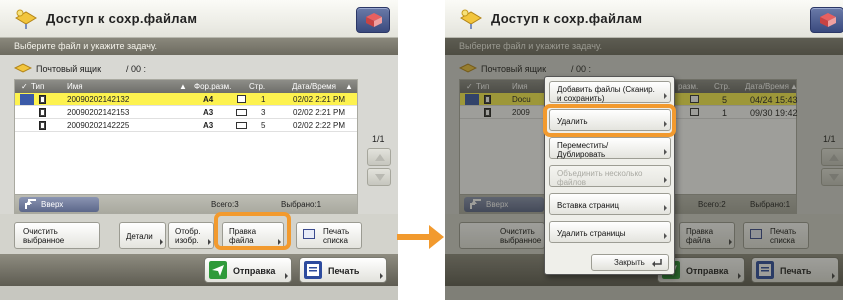 The width and height of the screenshot is (843, 300). What do you see at coordinates (378, 139) in the screenshot?
I see `page-indicator: 1/1` at bounding box center [378, 139].